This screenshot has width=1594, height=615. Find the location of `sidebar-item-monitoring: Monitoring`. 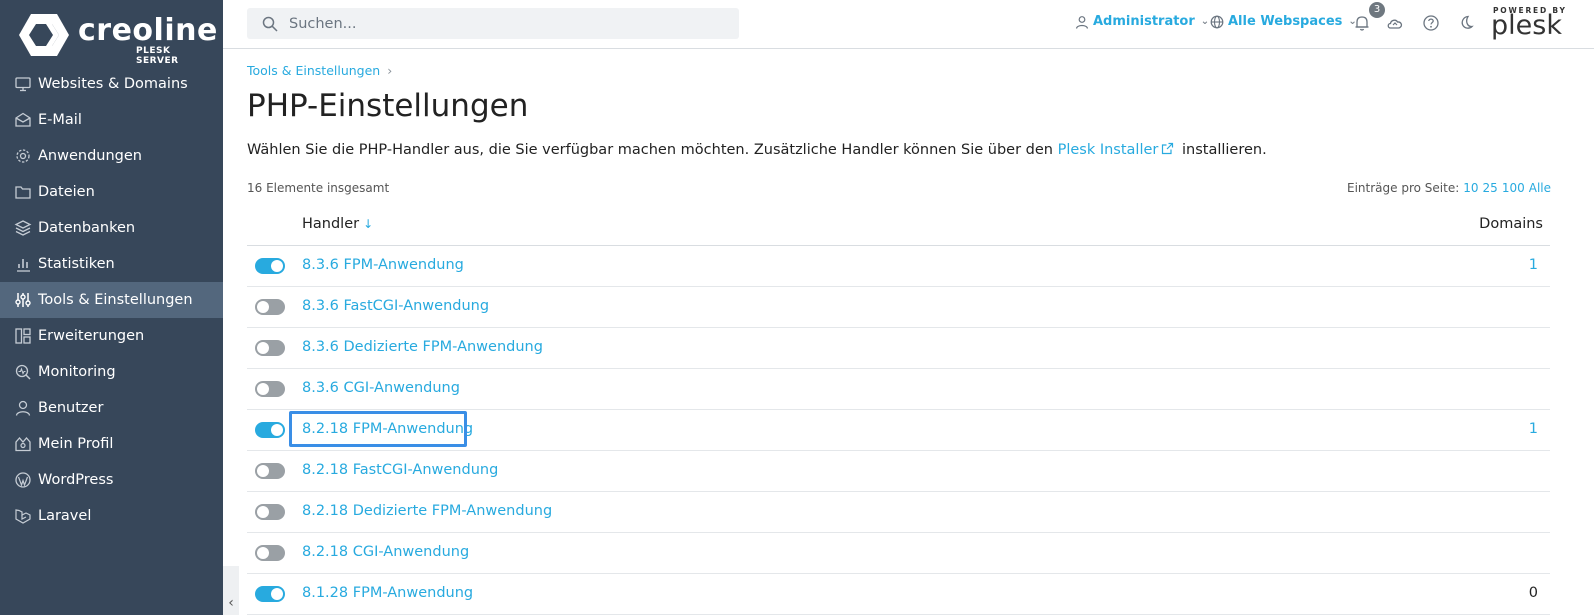

sidebar-item-monitoring: Monitoring is located at coordinates (111, 372).